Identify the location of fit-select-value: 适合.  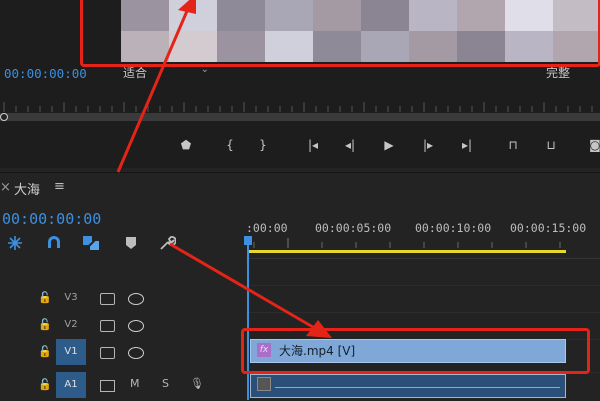
(135, 73).